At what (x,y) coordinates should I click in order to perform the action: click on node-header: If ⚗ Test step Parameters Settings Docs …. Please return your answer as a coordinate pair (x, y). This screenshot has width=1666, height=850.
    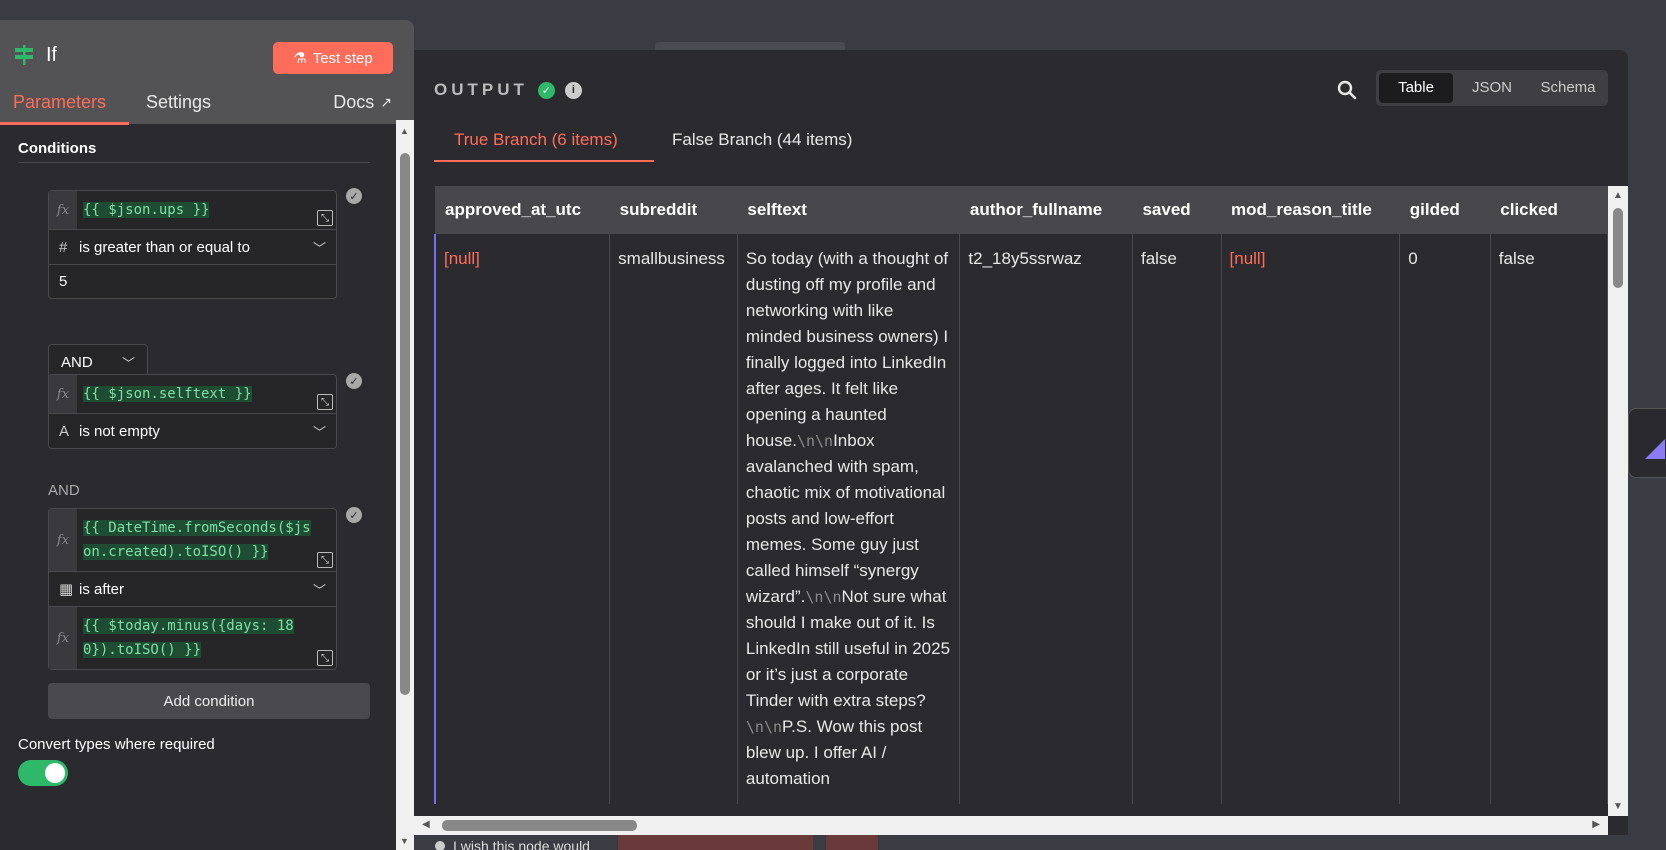
    Looking at the image, I should click on (207, 72).